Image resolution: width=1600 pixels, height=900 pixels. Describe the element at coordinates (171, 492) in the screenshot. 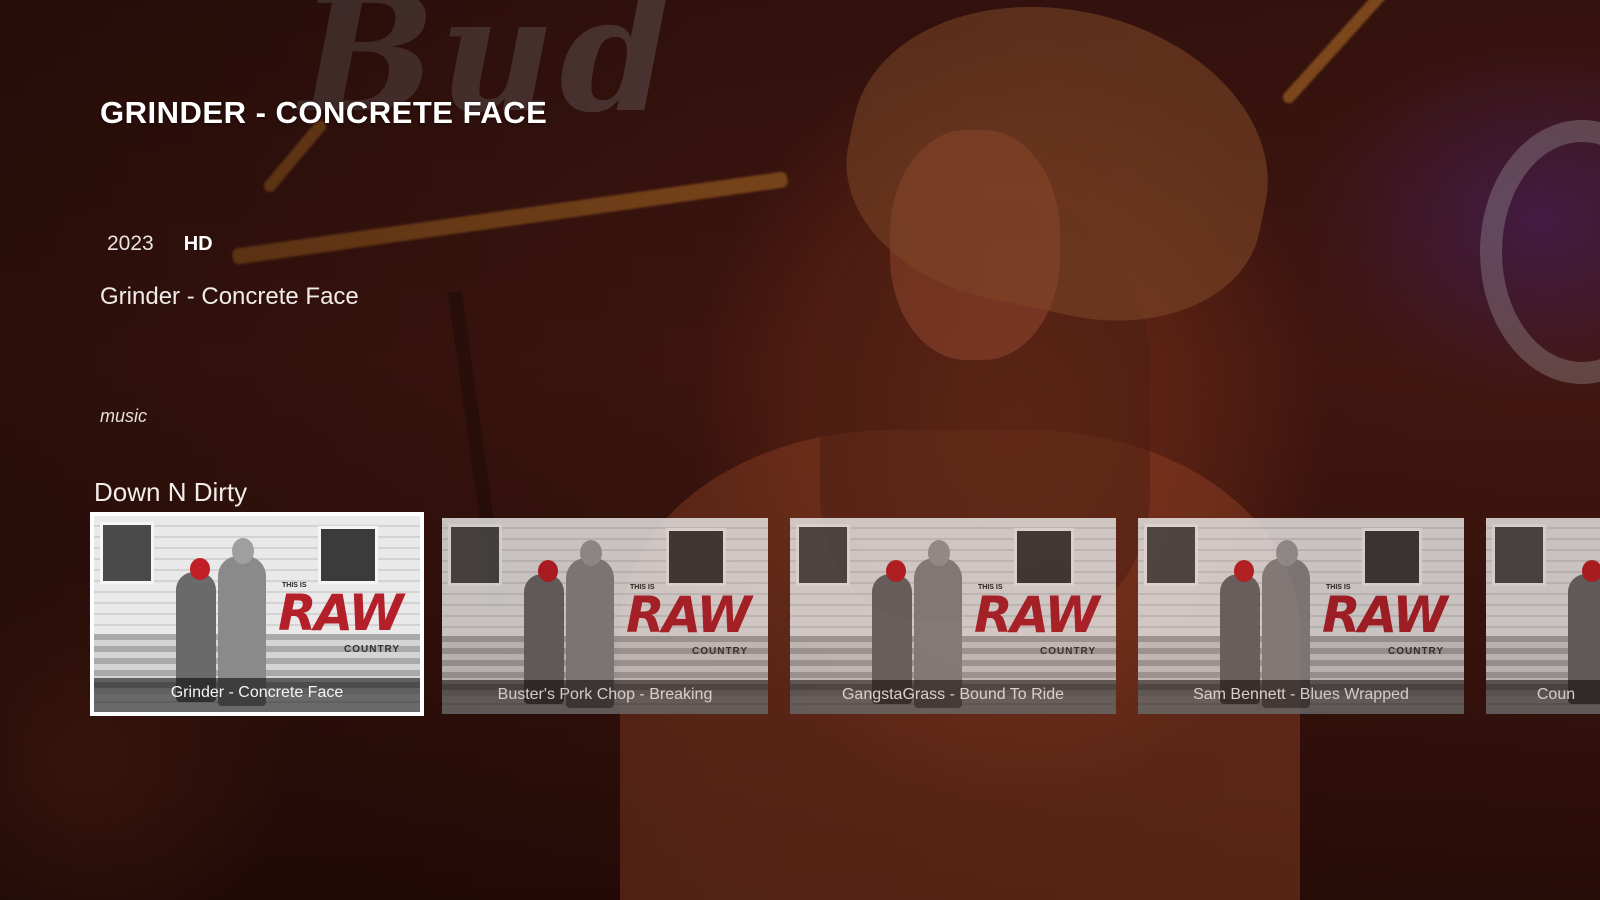

I see `row-title: Down N Dirty` at that location.